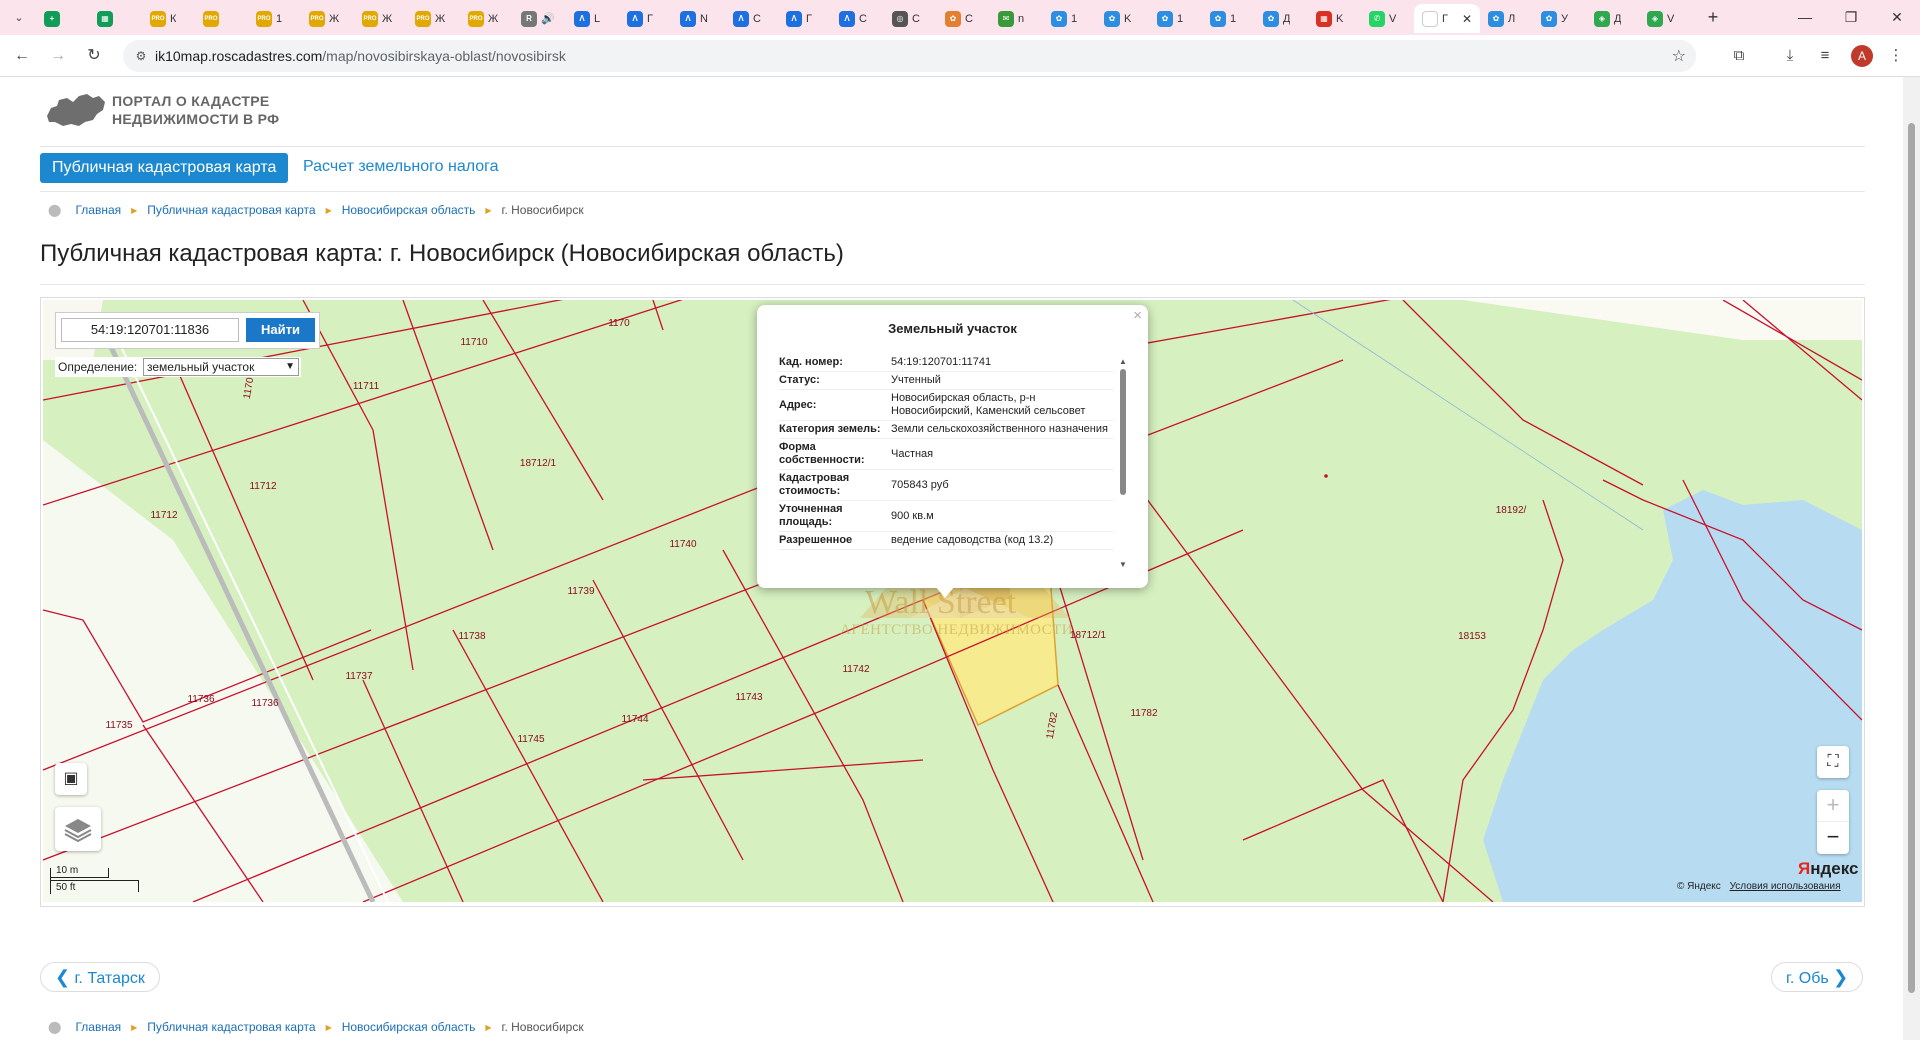 The image size is (1920, 1040). Describe the element at coordinates (1833, 838) in the screenshot. I see `zoom-out-button: −` at that location.